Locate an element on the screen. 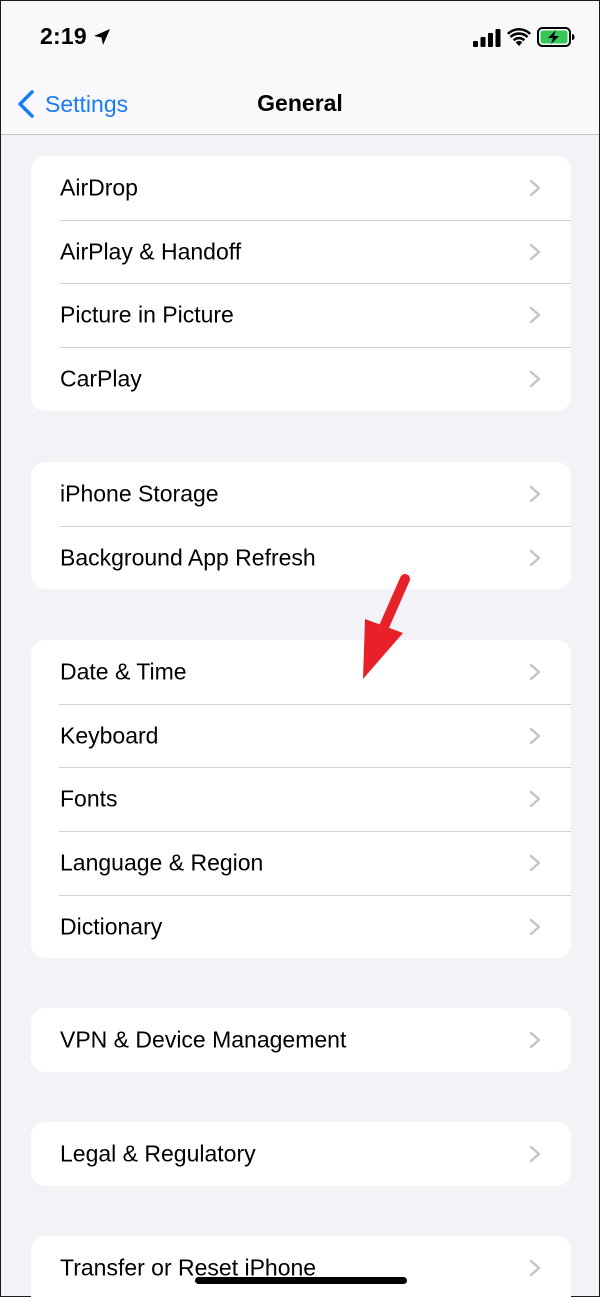  row-keyboard: Keyboard is located at coordinates (301, 735).